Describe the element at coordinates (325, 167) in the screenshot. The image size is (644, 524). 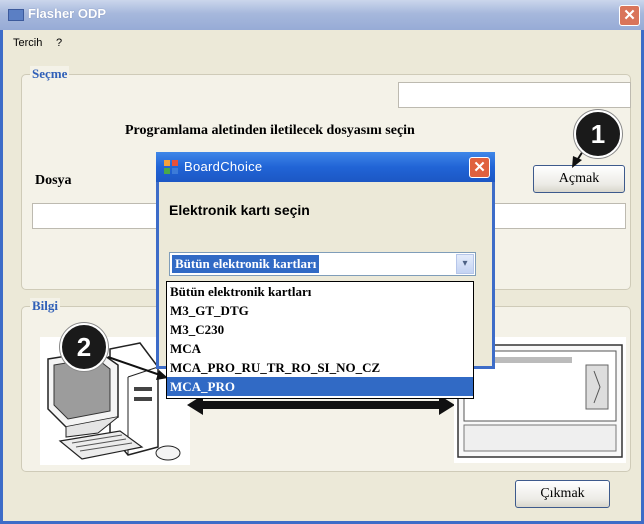
I see `dialog-title-bar: BoardChoice ✕` at that location.